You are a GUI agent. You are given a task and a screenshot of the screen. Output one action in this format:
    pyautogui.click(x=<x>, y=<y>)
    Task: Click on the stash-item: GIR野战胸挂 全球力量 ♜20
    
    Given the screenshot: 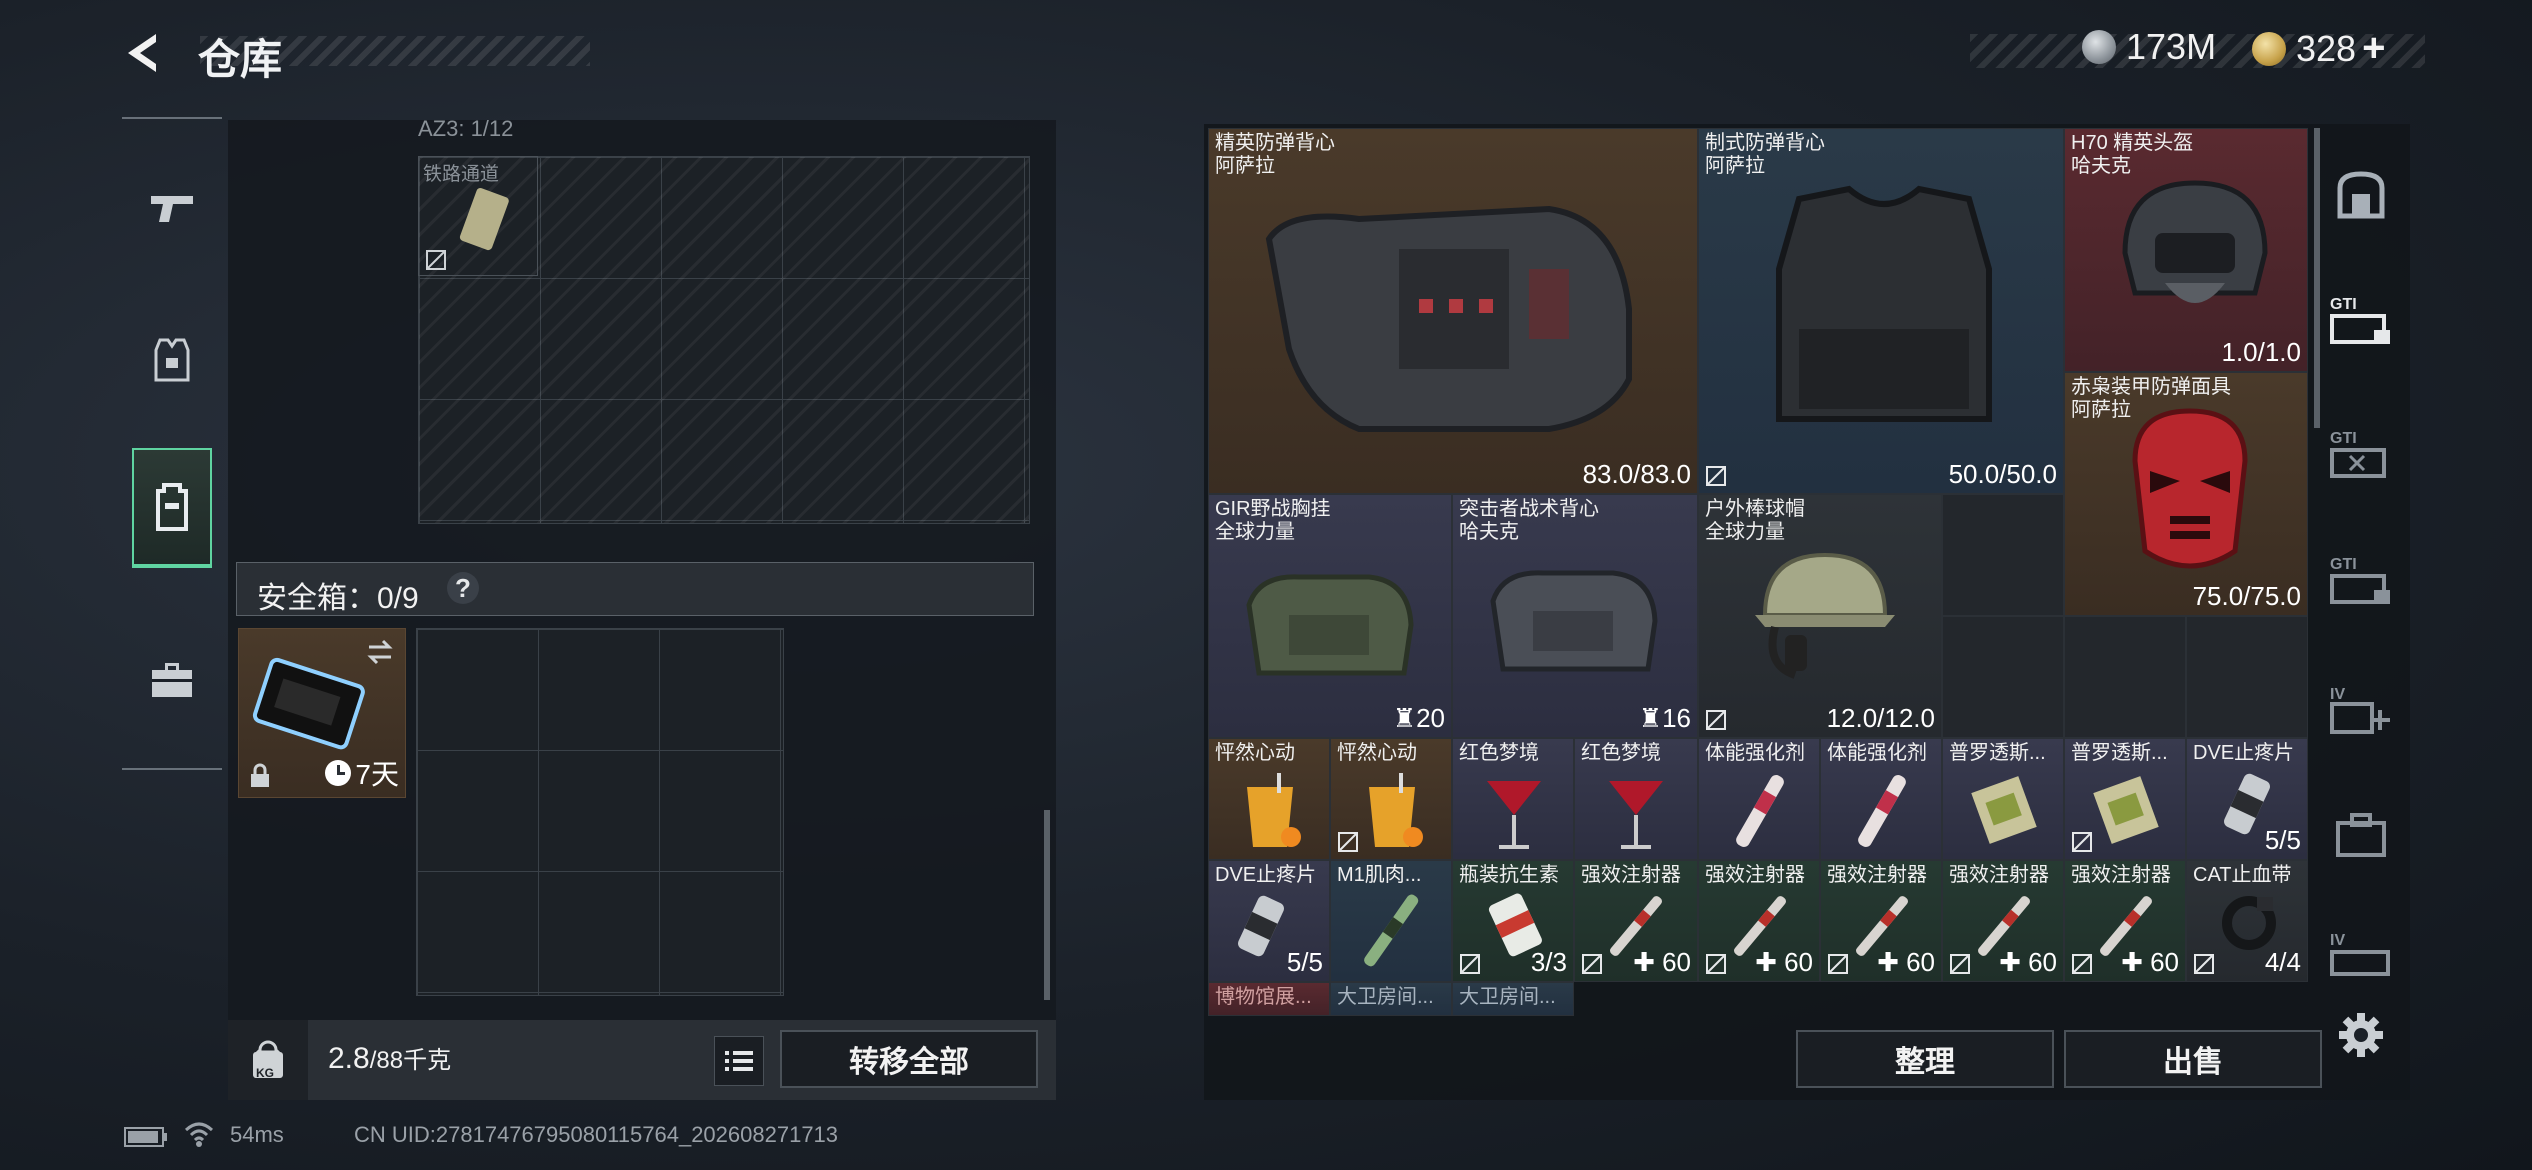 What is the action you would take?
    pyautogui.click(x=1330, y=616)
    